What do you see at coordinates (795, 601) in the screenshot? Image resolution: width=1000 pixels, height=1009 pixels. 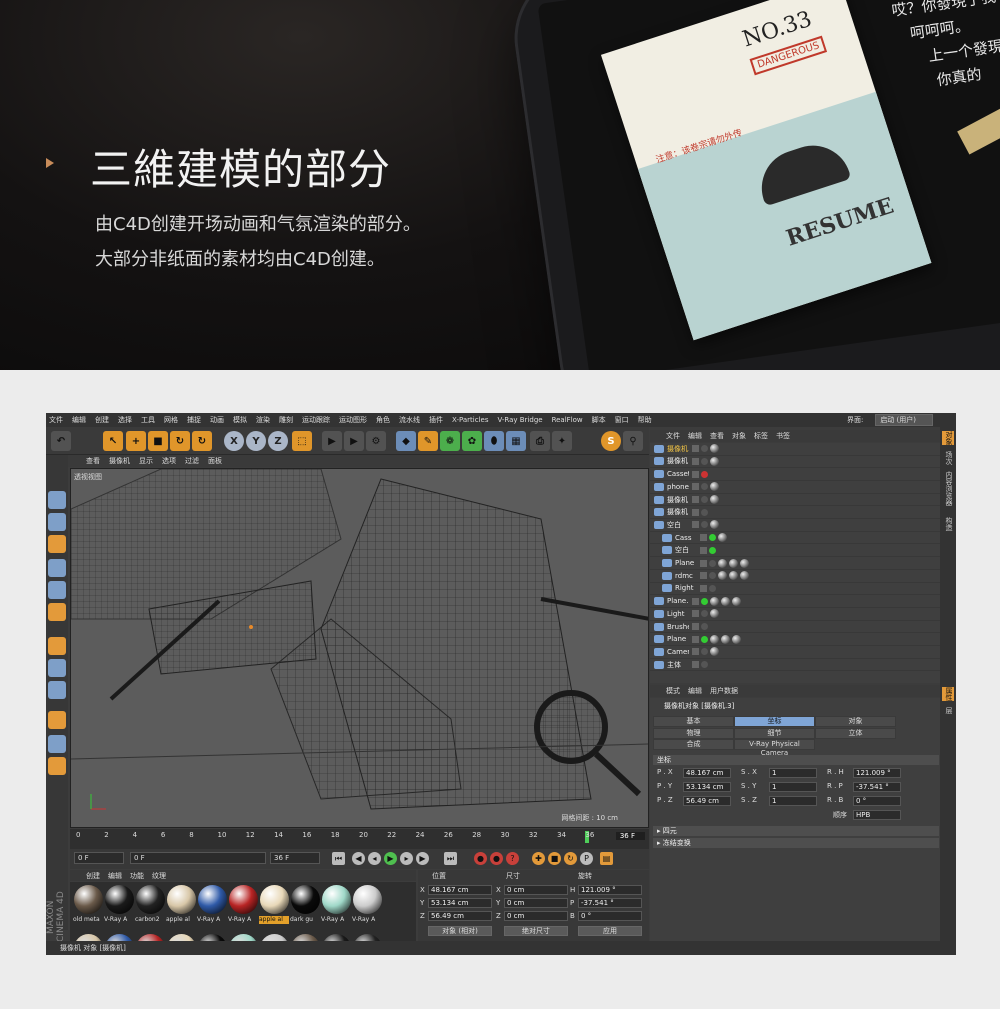 I see `object-row: Plane.1` at bounding box center [795, 601].